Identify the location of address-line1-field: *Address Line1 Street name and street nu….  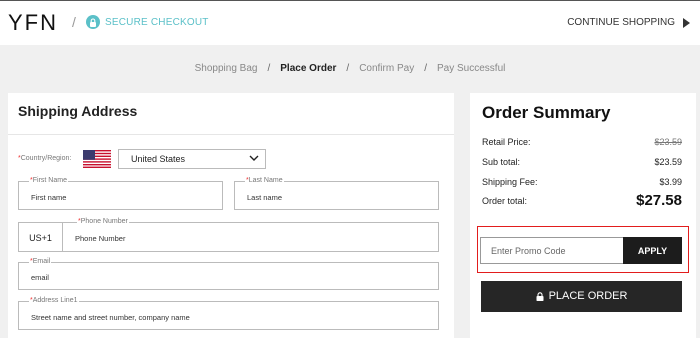
(228, 313).